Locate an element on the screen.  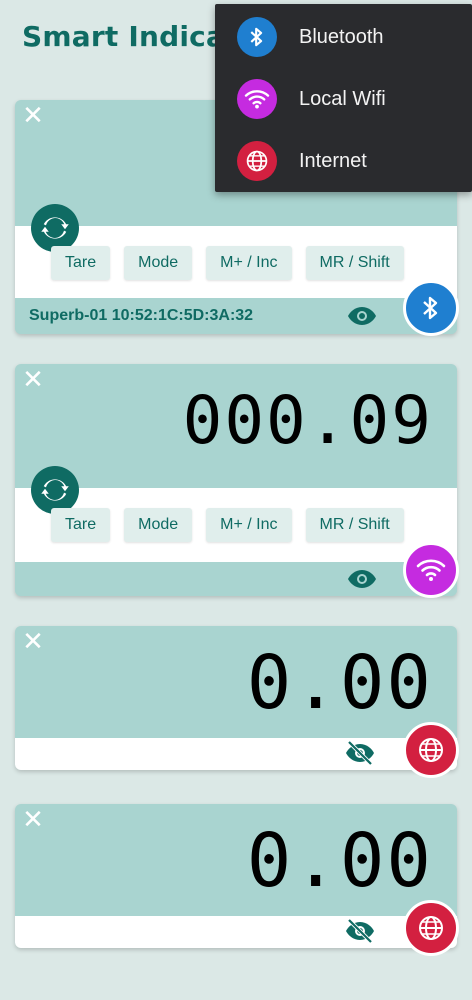
menu-item-label: Bluetooth is located at coordinates (341, 36).